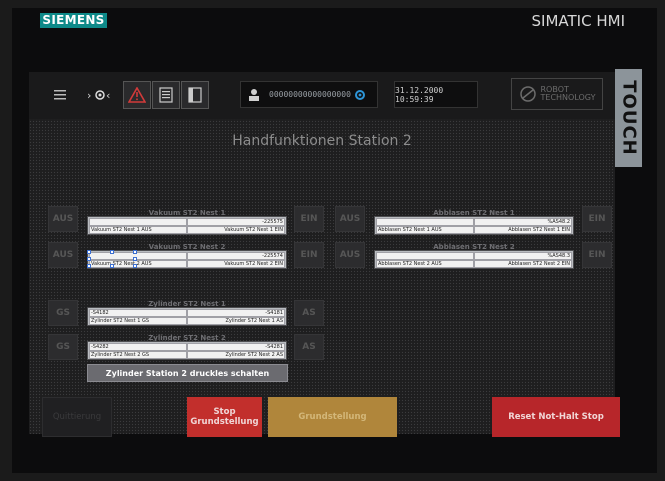 This screenshot has height=481, width=665. What do you see at coordinates (236, 230) in the screenshot?
I see `label-cell: Vakuum ST2 Nest 1 EIN` at bounding box center [236, 230].